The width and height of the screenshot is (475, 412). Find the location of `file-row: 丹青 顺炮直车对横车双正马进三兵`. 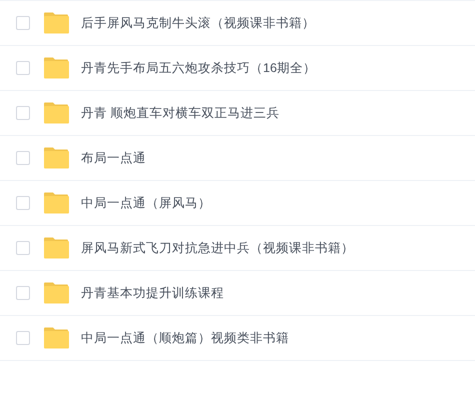

file-row: 丹青 顺炮直车对横车双正马进三兵 is located at coordinates (237, 113).